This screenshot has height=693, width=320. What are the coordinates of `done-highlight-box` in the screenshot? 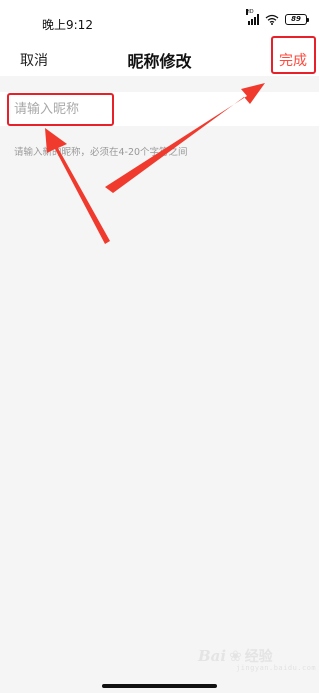 It's located at (293, 55).